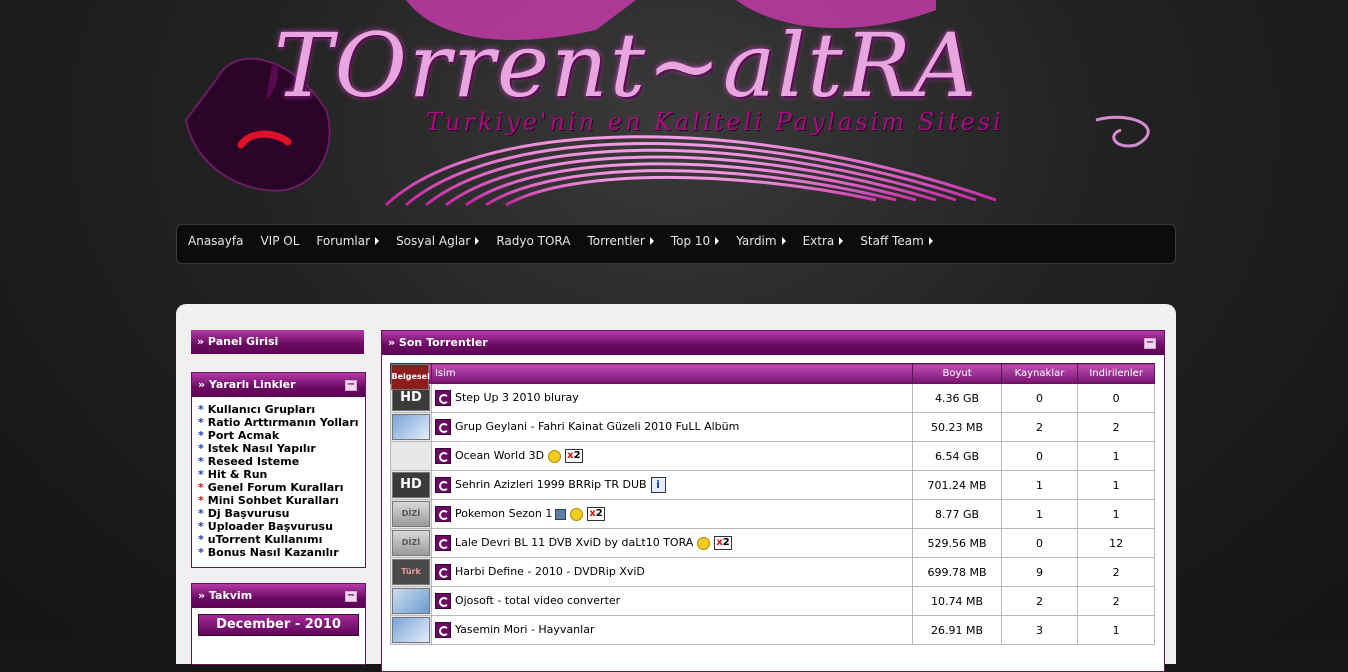 The image size is (1348, 672). I want to click on seeders-cell: 2, so click(1039, 601).